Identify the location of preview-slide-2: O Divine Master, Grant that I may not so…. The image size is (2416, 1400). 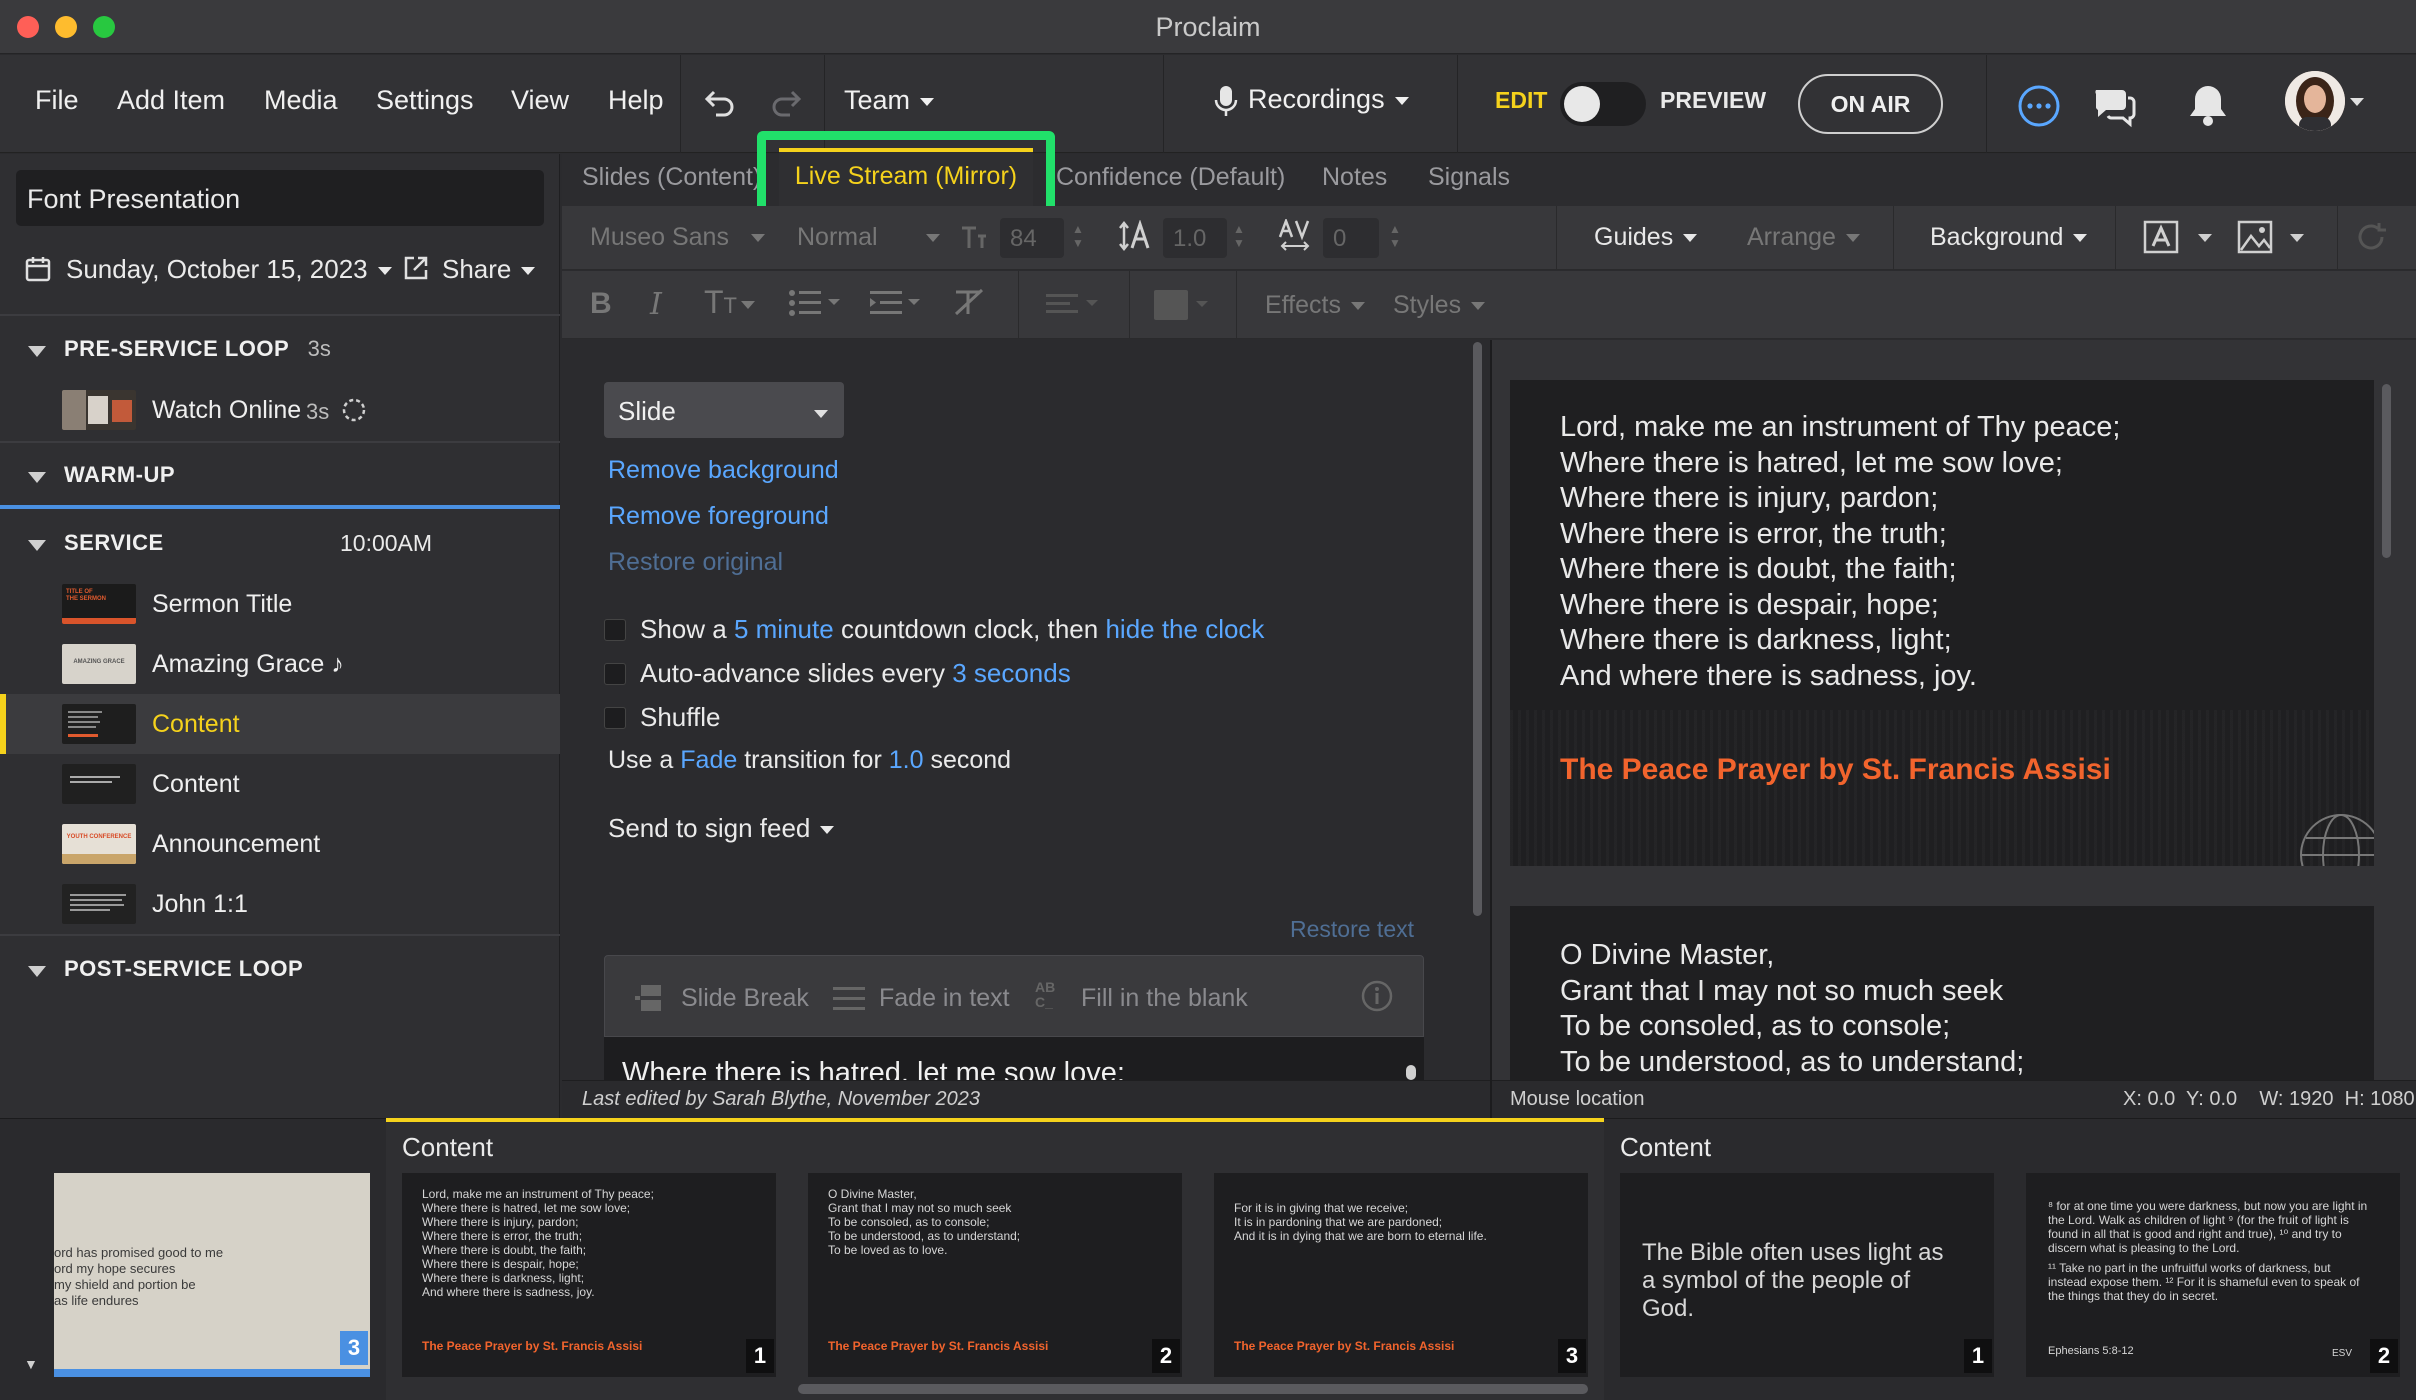
(1942, 993).